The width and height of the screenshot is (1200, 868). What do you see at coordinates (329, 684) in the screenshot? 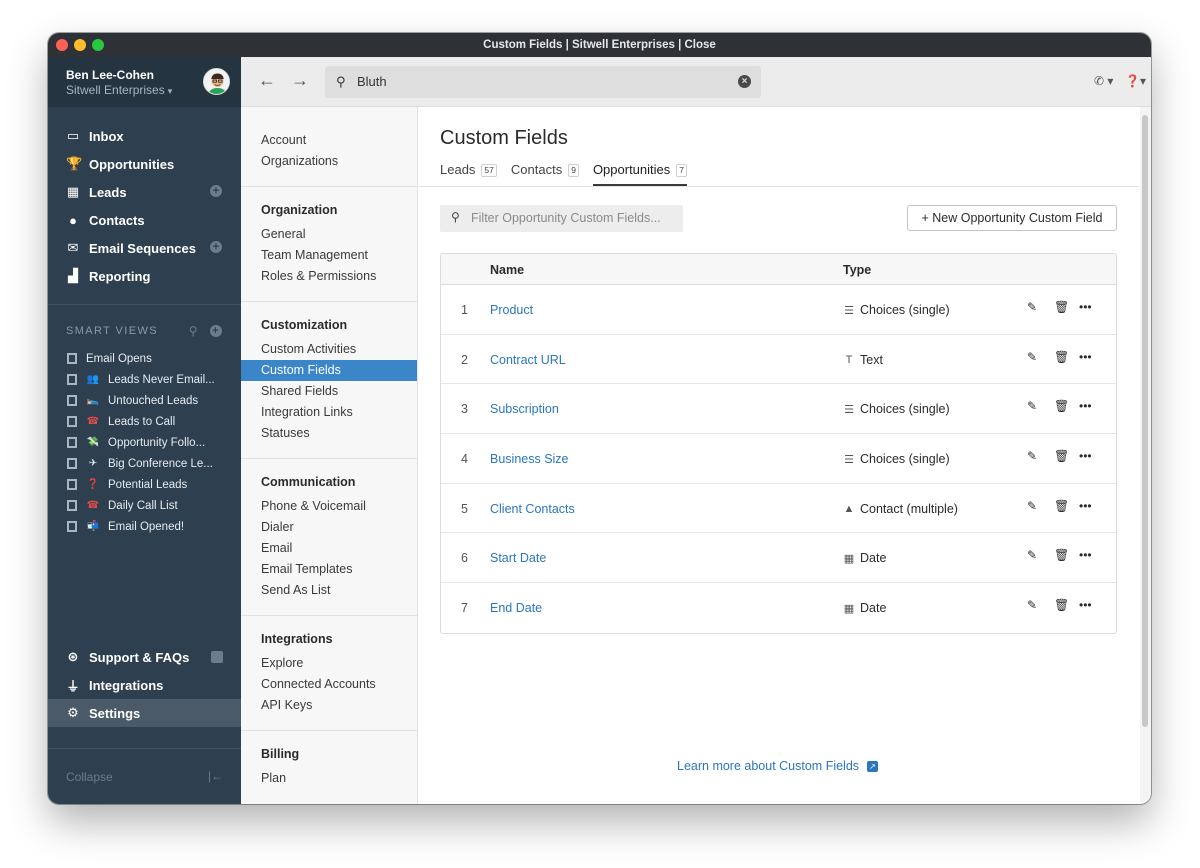
I see `settings-item-connected-accounts: Connected Accounts` at bounding box center [329, 684].